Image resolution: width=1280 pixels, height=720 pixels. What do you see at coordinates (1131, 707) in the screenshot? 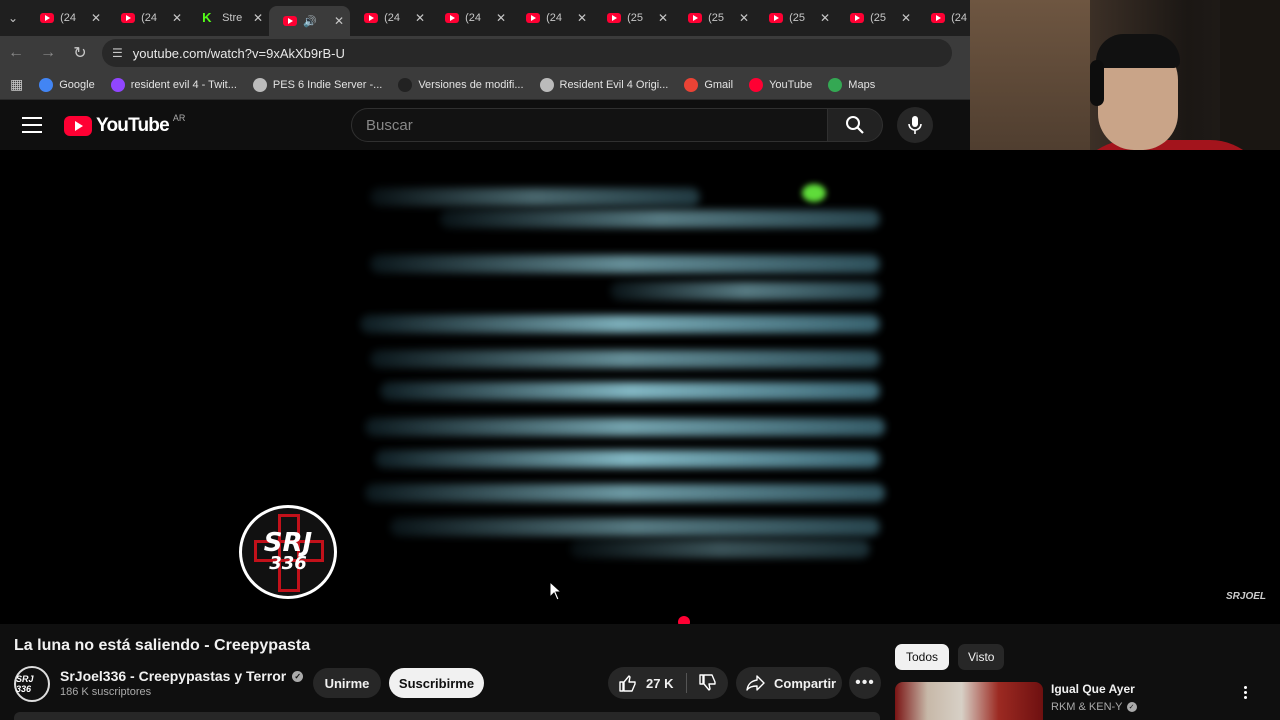
I see `verified-check-icon: ✓` at bounding box center [1131, 707].